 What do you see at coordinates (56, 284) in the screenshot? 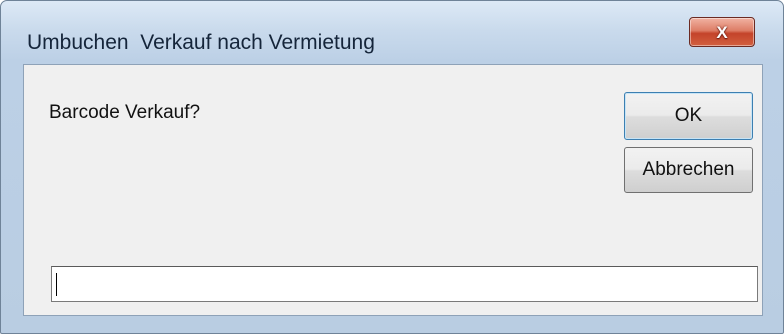
I see `text-caret` at bounding box center [56, 284].